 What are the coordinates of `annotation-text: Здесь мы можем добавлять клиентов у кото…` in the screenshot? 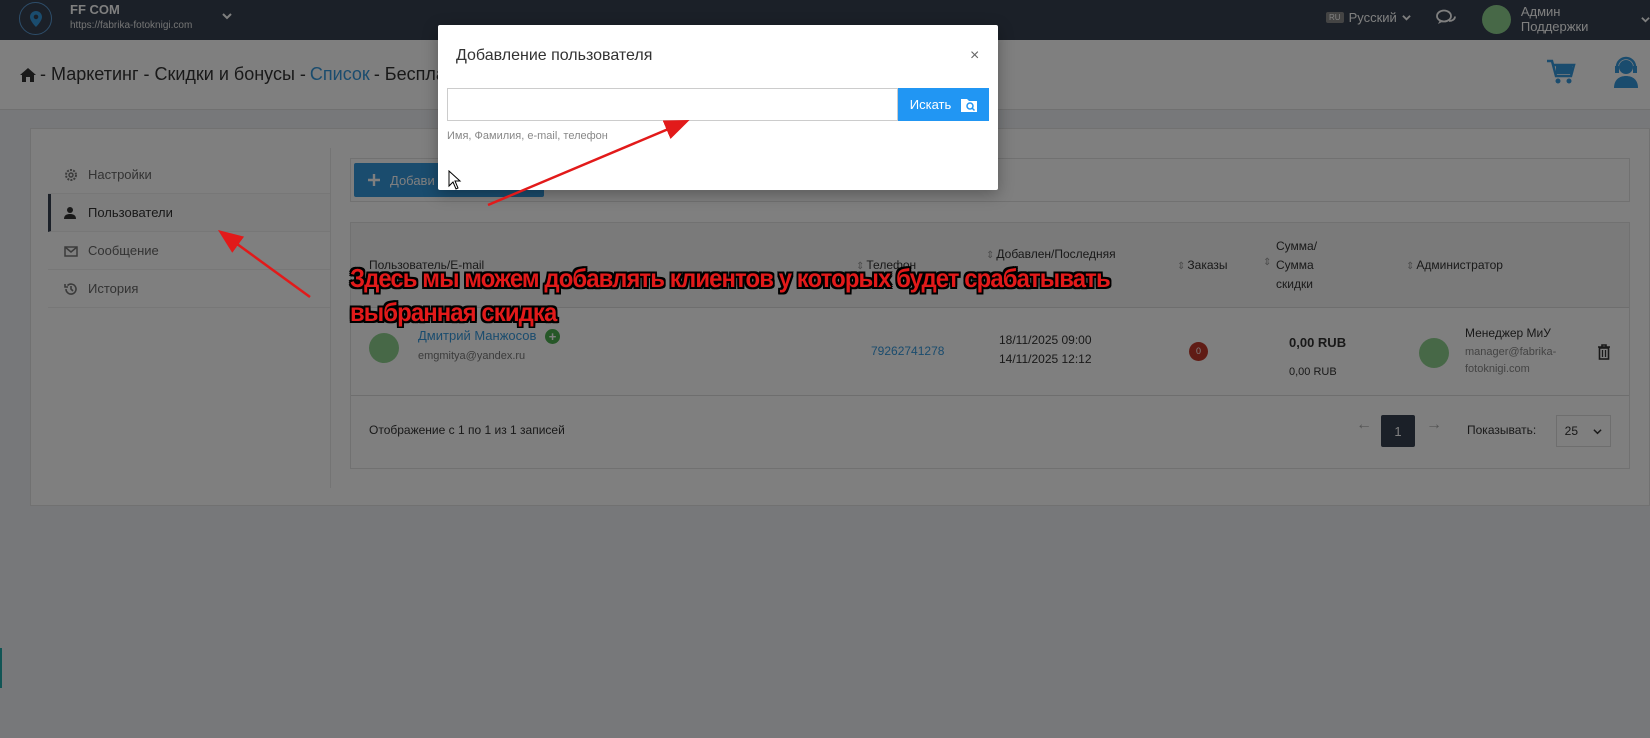 It's located at (730, 295).